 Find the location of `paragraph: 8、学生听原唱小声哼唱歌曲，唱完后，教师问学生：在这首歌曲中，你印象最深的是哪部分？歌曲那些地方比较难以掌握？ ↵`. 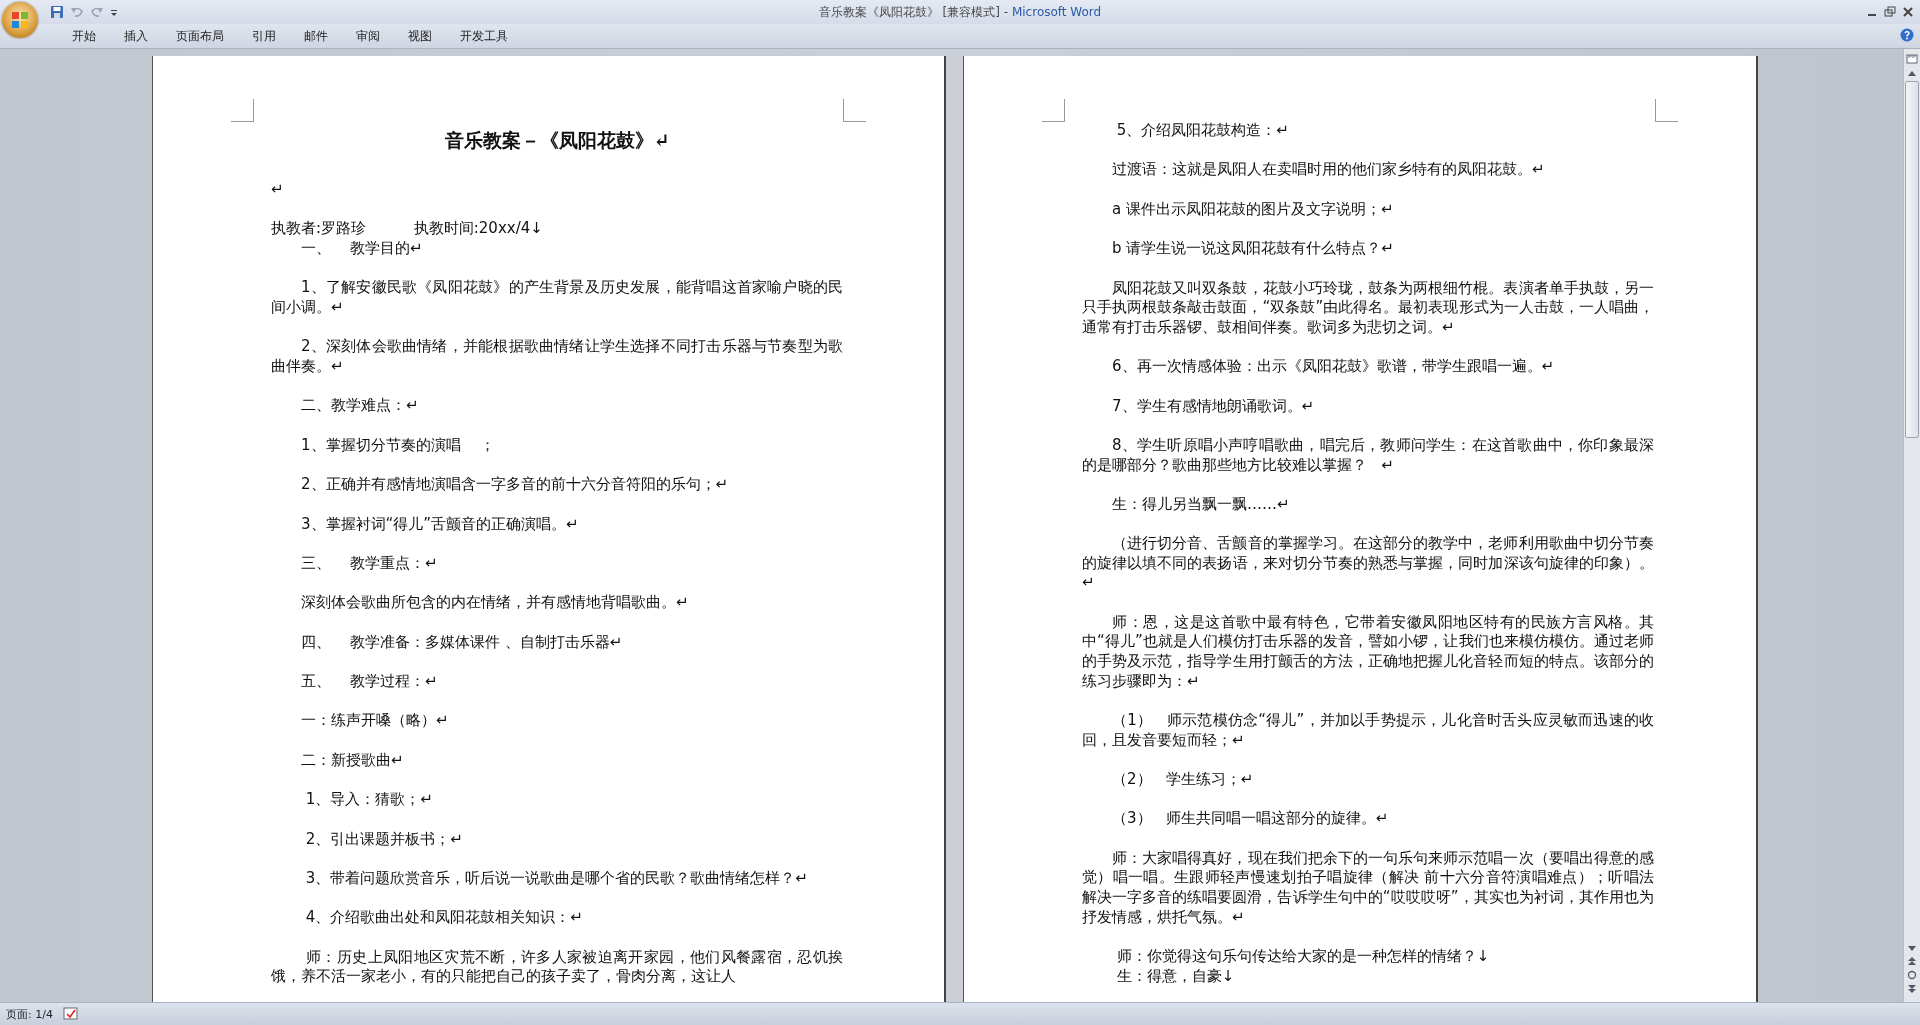

paragraph: 8、学生听原唱小声哼唱歌曲，唱完后，教师问学生：在这首歌曲中，你印象最深的是哪部分？歌曲那些地方比较难以掌握？ ↵ is located at coordinates (1368, 455).